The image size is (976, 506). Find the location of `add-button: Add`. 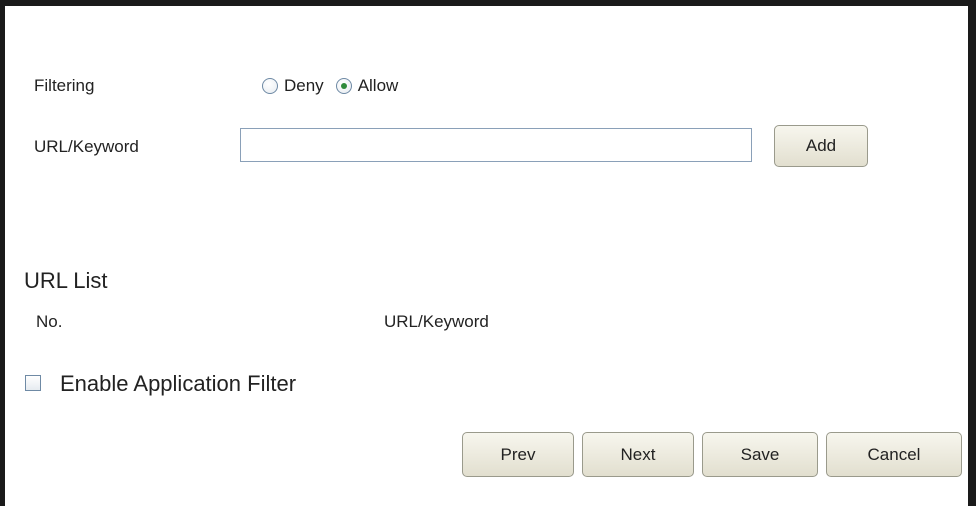

add-button: Add is located at coordinates (821, 146).